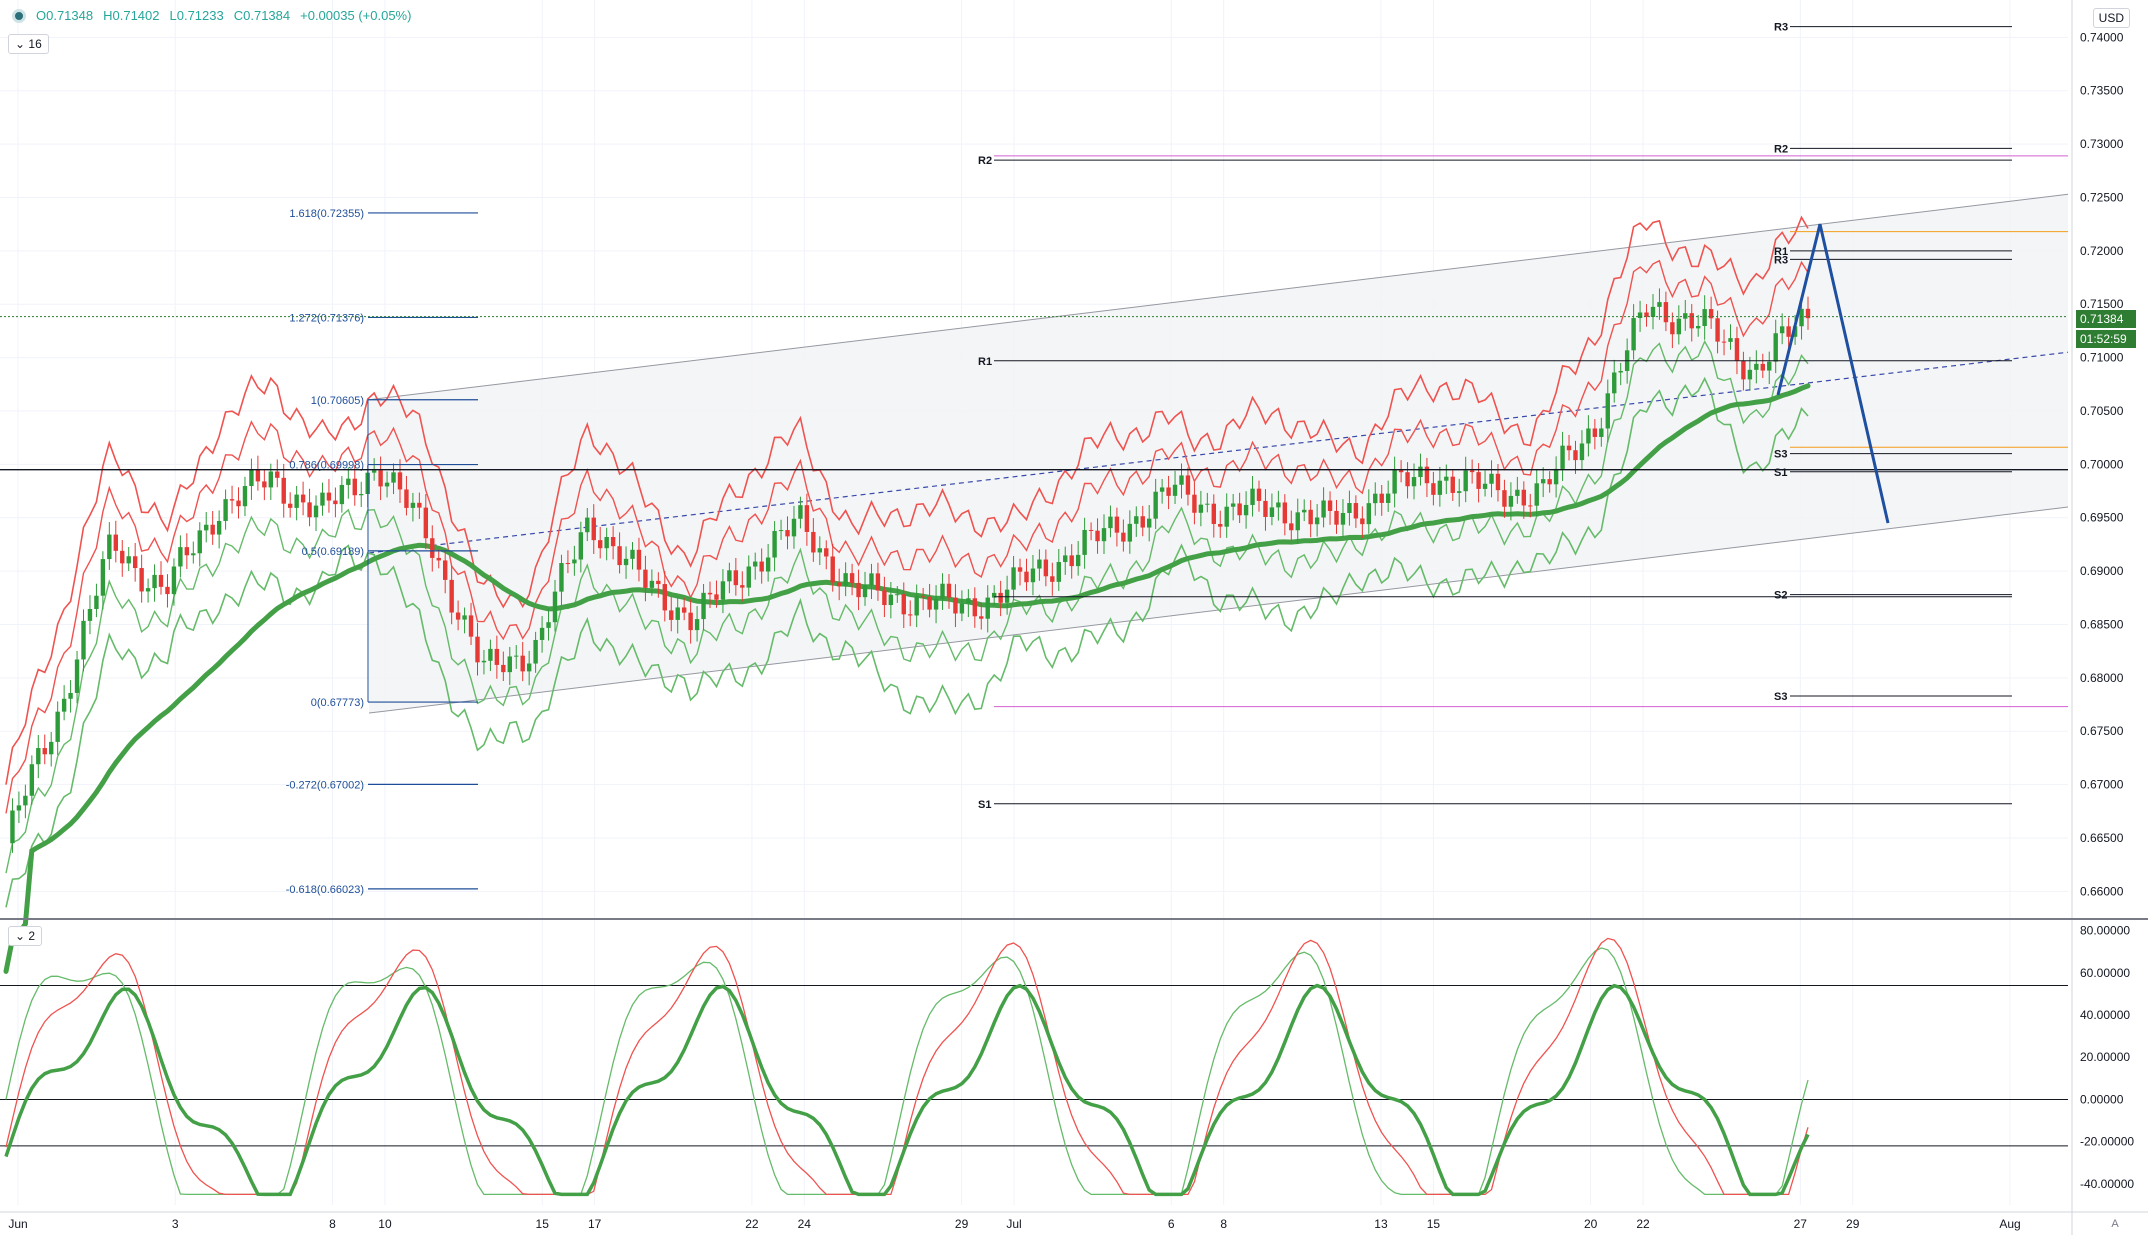 The width and height of the screenshot is (2148, 1237). What do you see at coordinates (35, 44) in the screenshot?
I see `main-pane-indicator-count: 16` at bounding box center [35, 44].